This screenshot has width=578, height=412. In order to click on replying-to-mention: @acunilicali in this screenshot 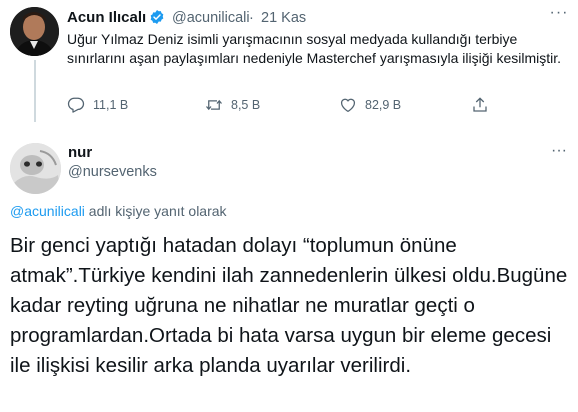, I will do `click(47, 211)`.